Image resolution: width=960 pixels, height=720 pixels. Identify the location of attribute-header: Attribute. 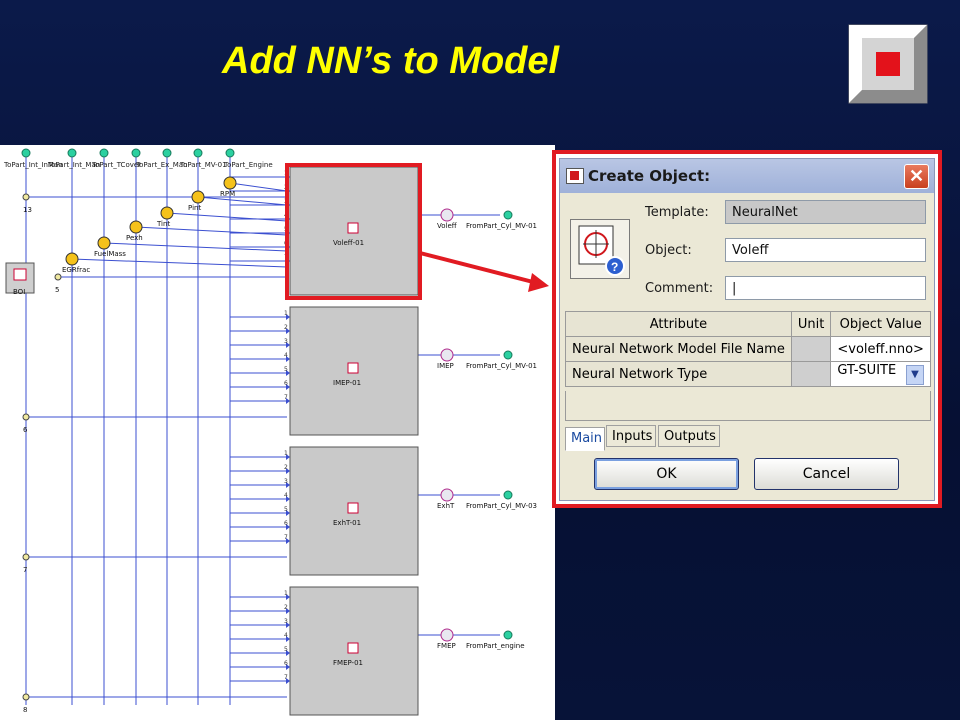
(678, 324).